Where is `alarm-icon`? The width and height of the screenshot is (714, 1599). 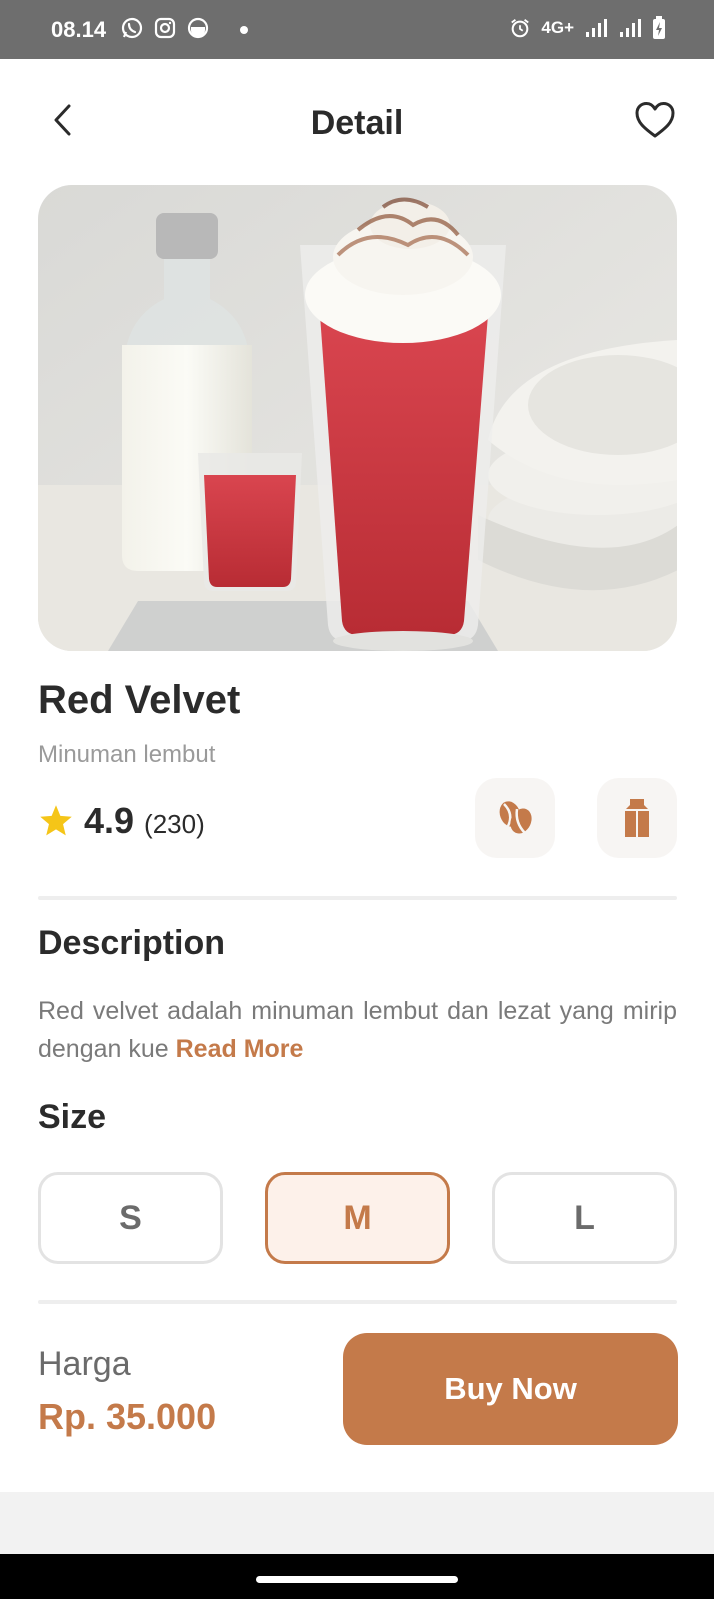 alarm-icon is located at coordinates (520, 28).